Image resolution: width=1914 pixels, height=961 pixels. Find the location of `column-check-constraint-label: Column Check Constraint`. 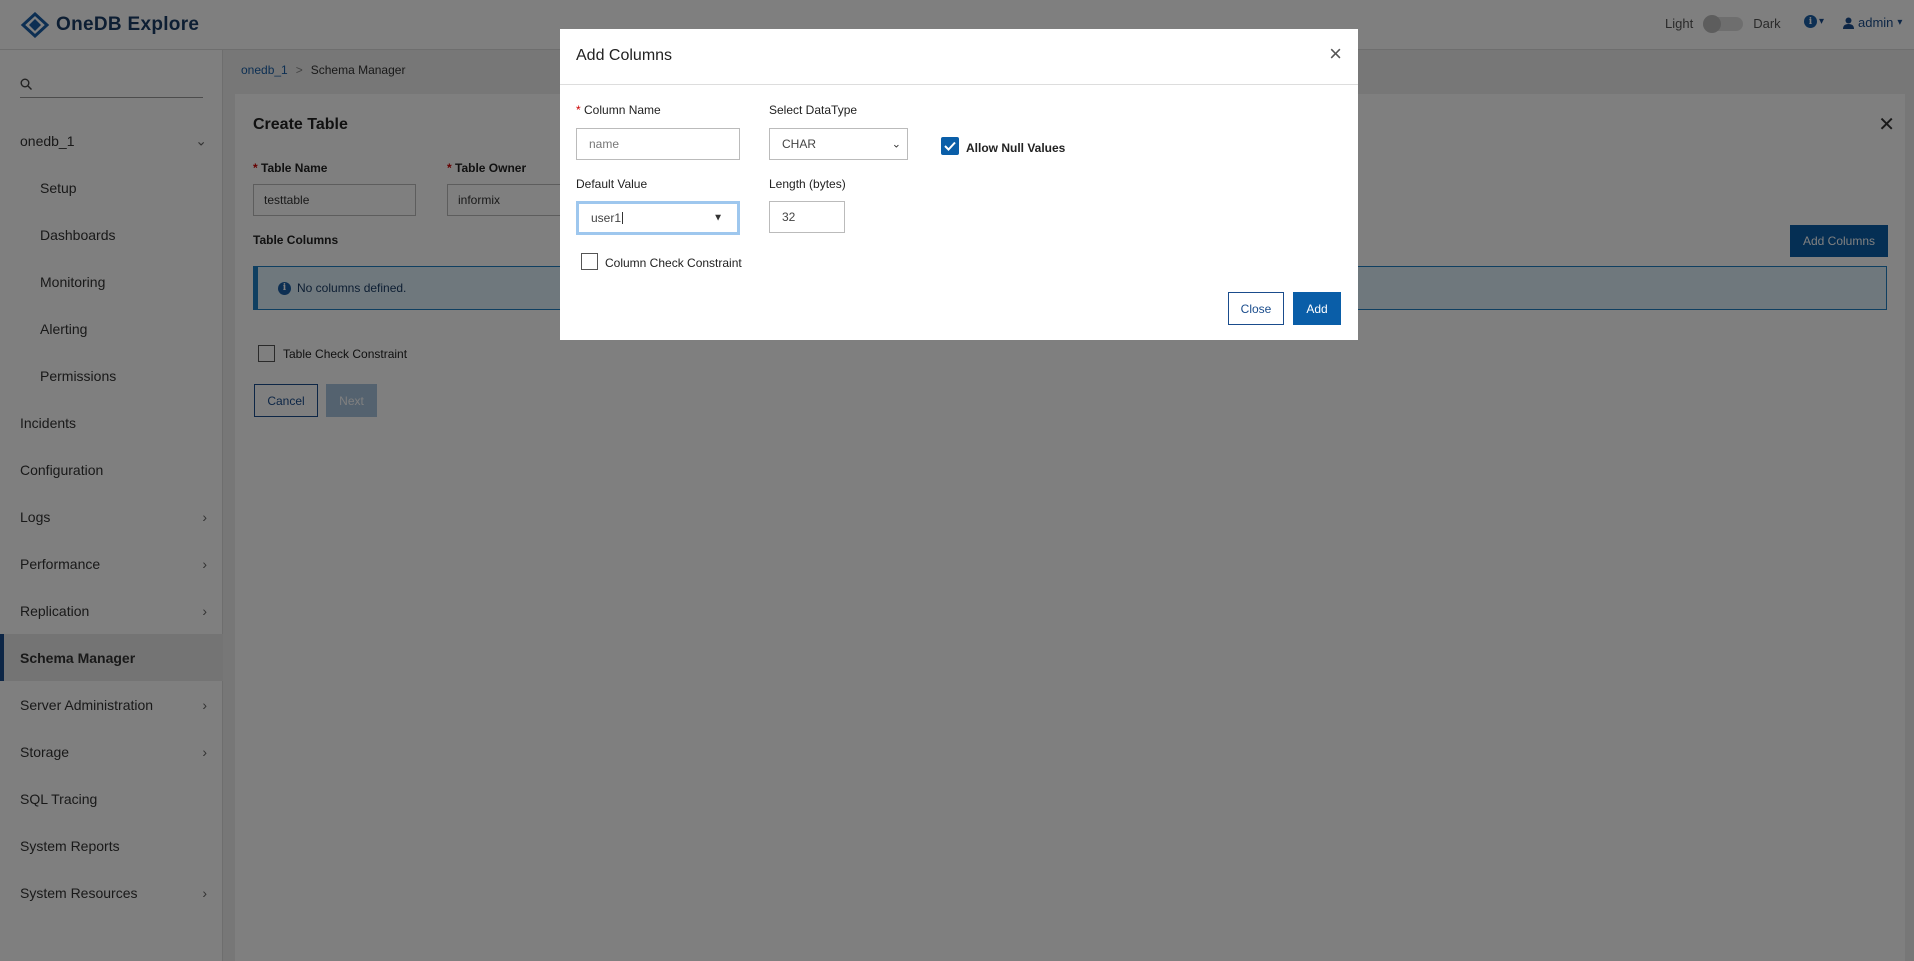

column-check-constraint-label: Column Check Constraint is located at coordinates (673, 263).